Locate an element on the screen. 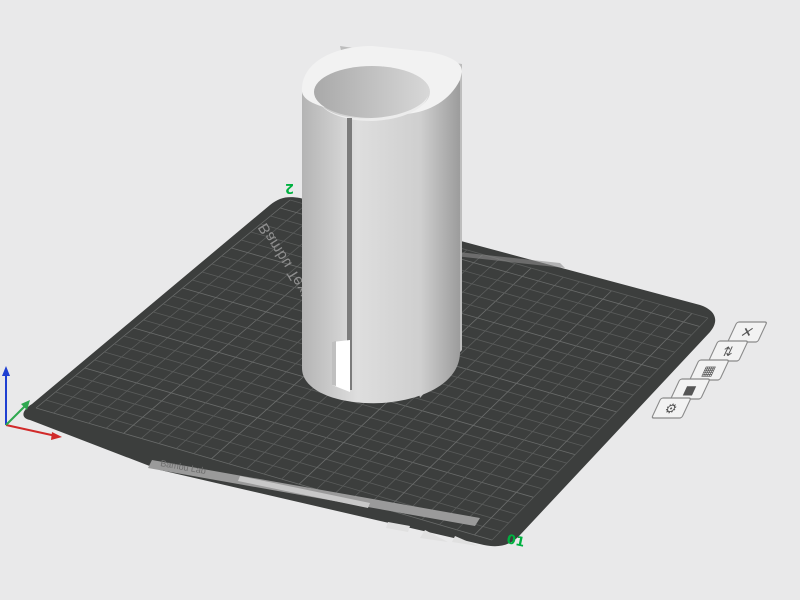 The image size is (800, 600). y-axis is located at coordinates (16, 415).